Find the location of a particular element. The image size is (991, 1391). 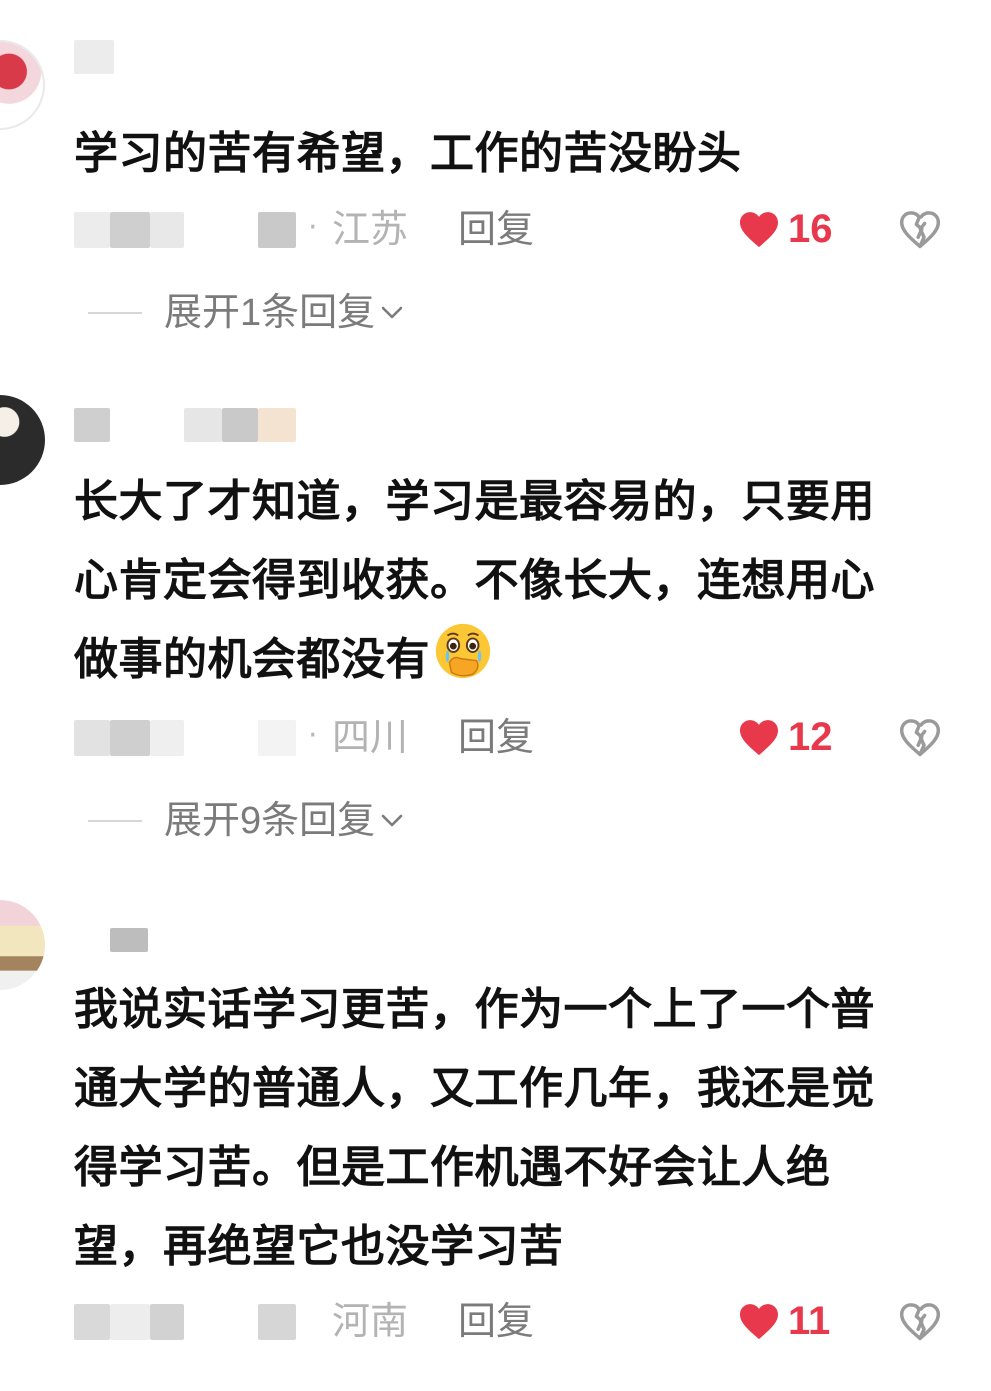

like-count: 16 is located at coordinates (810, 229).